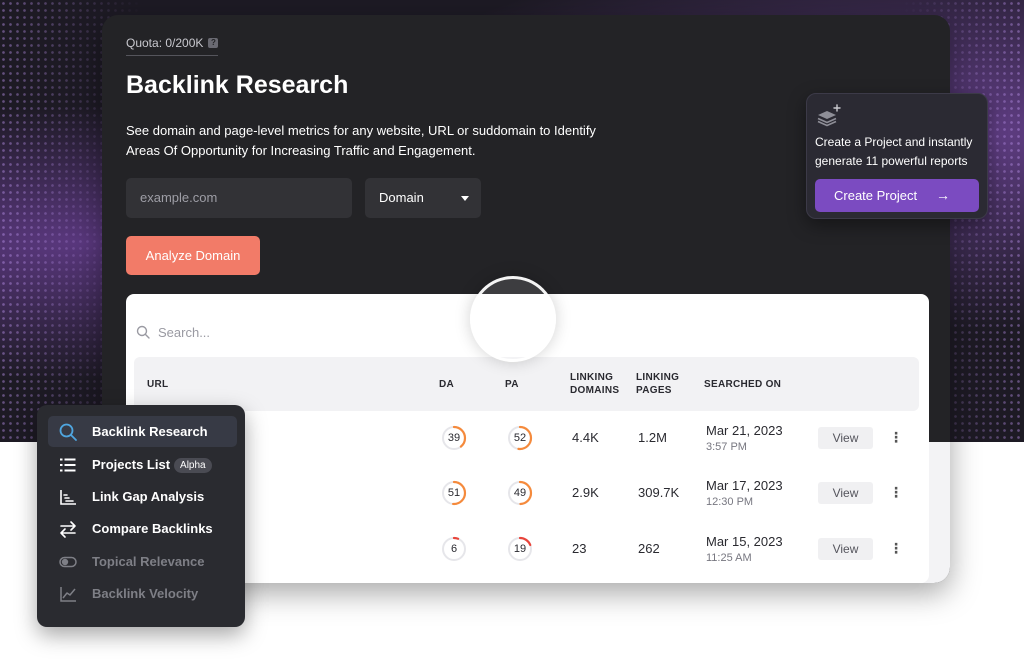 This screenshot has width=1024, height=659. What do you see at coordinates (829, 115) in the screenshot?
I see `layers-plus-icon` at bounding box center [829, 115].